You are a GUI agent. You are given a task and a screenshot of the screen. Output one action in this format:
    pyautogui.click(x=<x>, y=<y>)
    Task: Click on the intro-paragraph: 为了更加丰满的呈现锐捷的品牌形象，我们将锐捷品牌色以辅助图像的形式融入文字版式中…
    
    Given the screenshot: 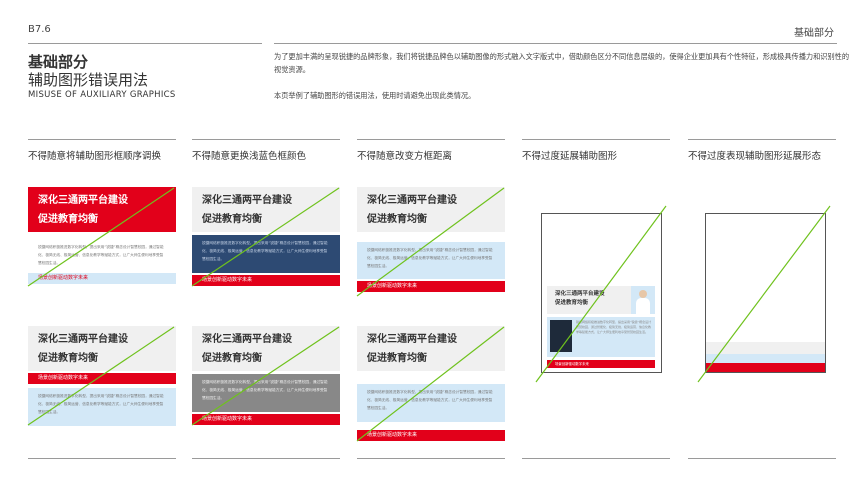 What is the action you would take?
    pyautogui.click(x=562, y=63)
    